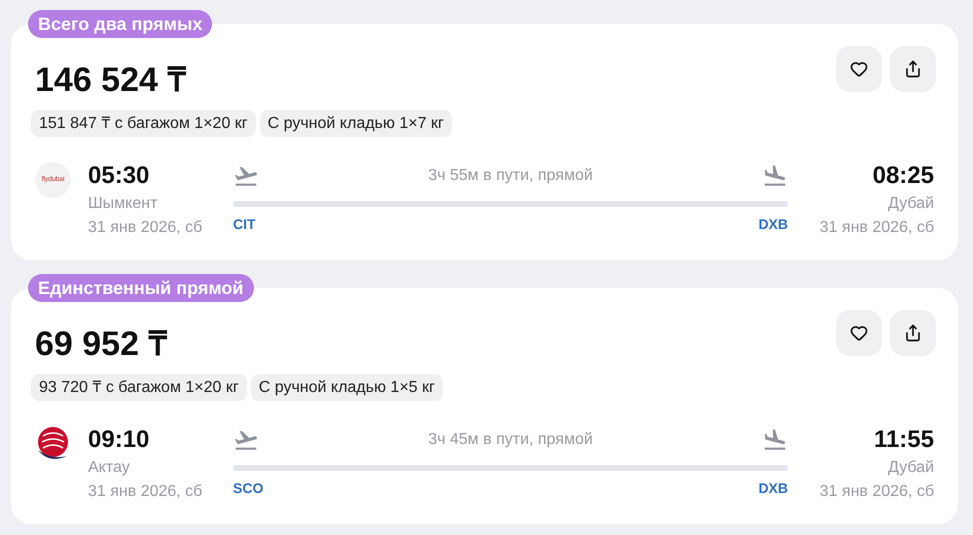 The image size is (973, 535). Describe the element at coordinates (119, 440) in the screenshot. I see `departure-time: 09:10` at that location.